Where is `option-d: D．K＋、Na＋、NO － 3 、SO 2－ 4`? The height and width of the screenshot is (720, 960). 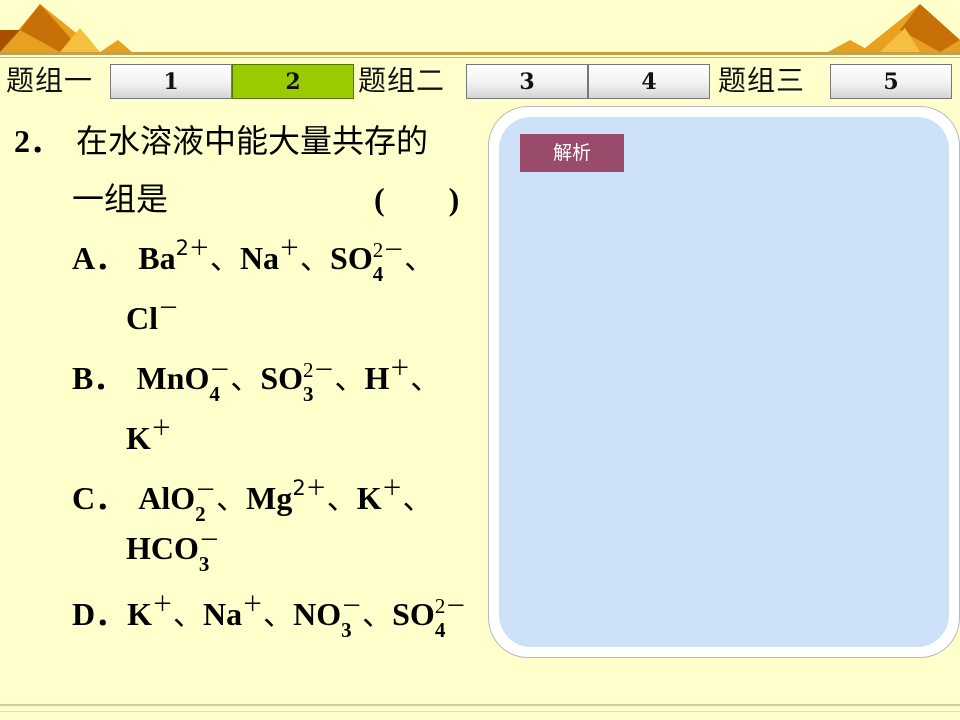
option-d: D．K＋、Na＋、NO － 3 、SO 2－ 4 is located at coordinates (269, 617).